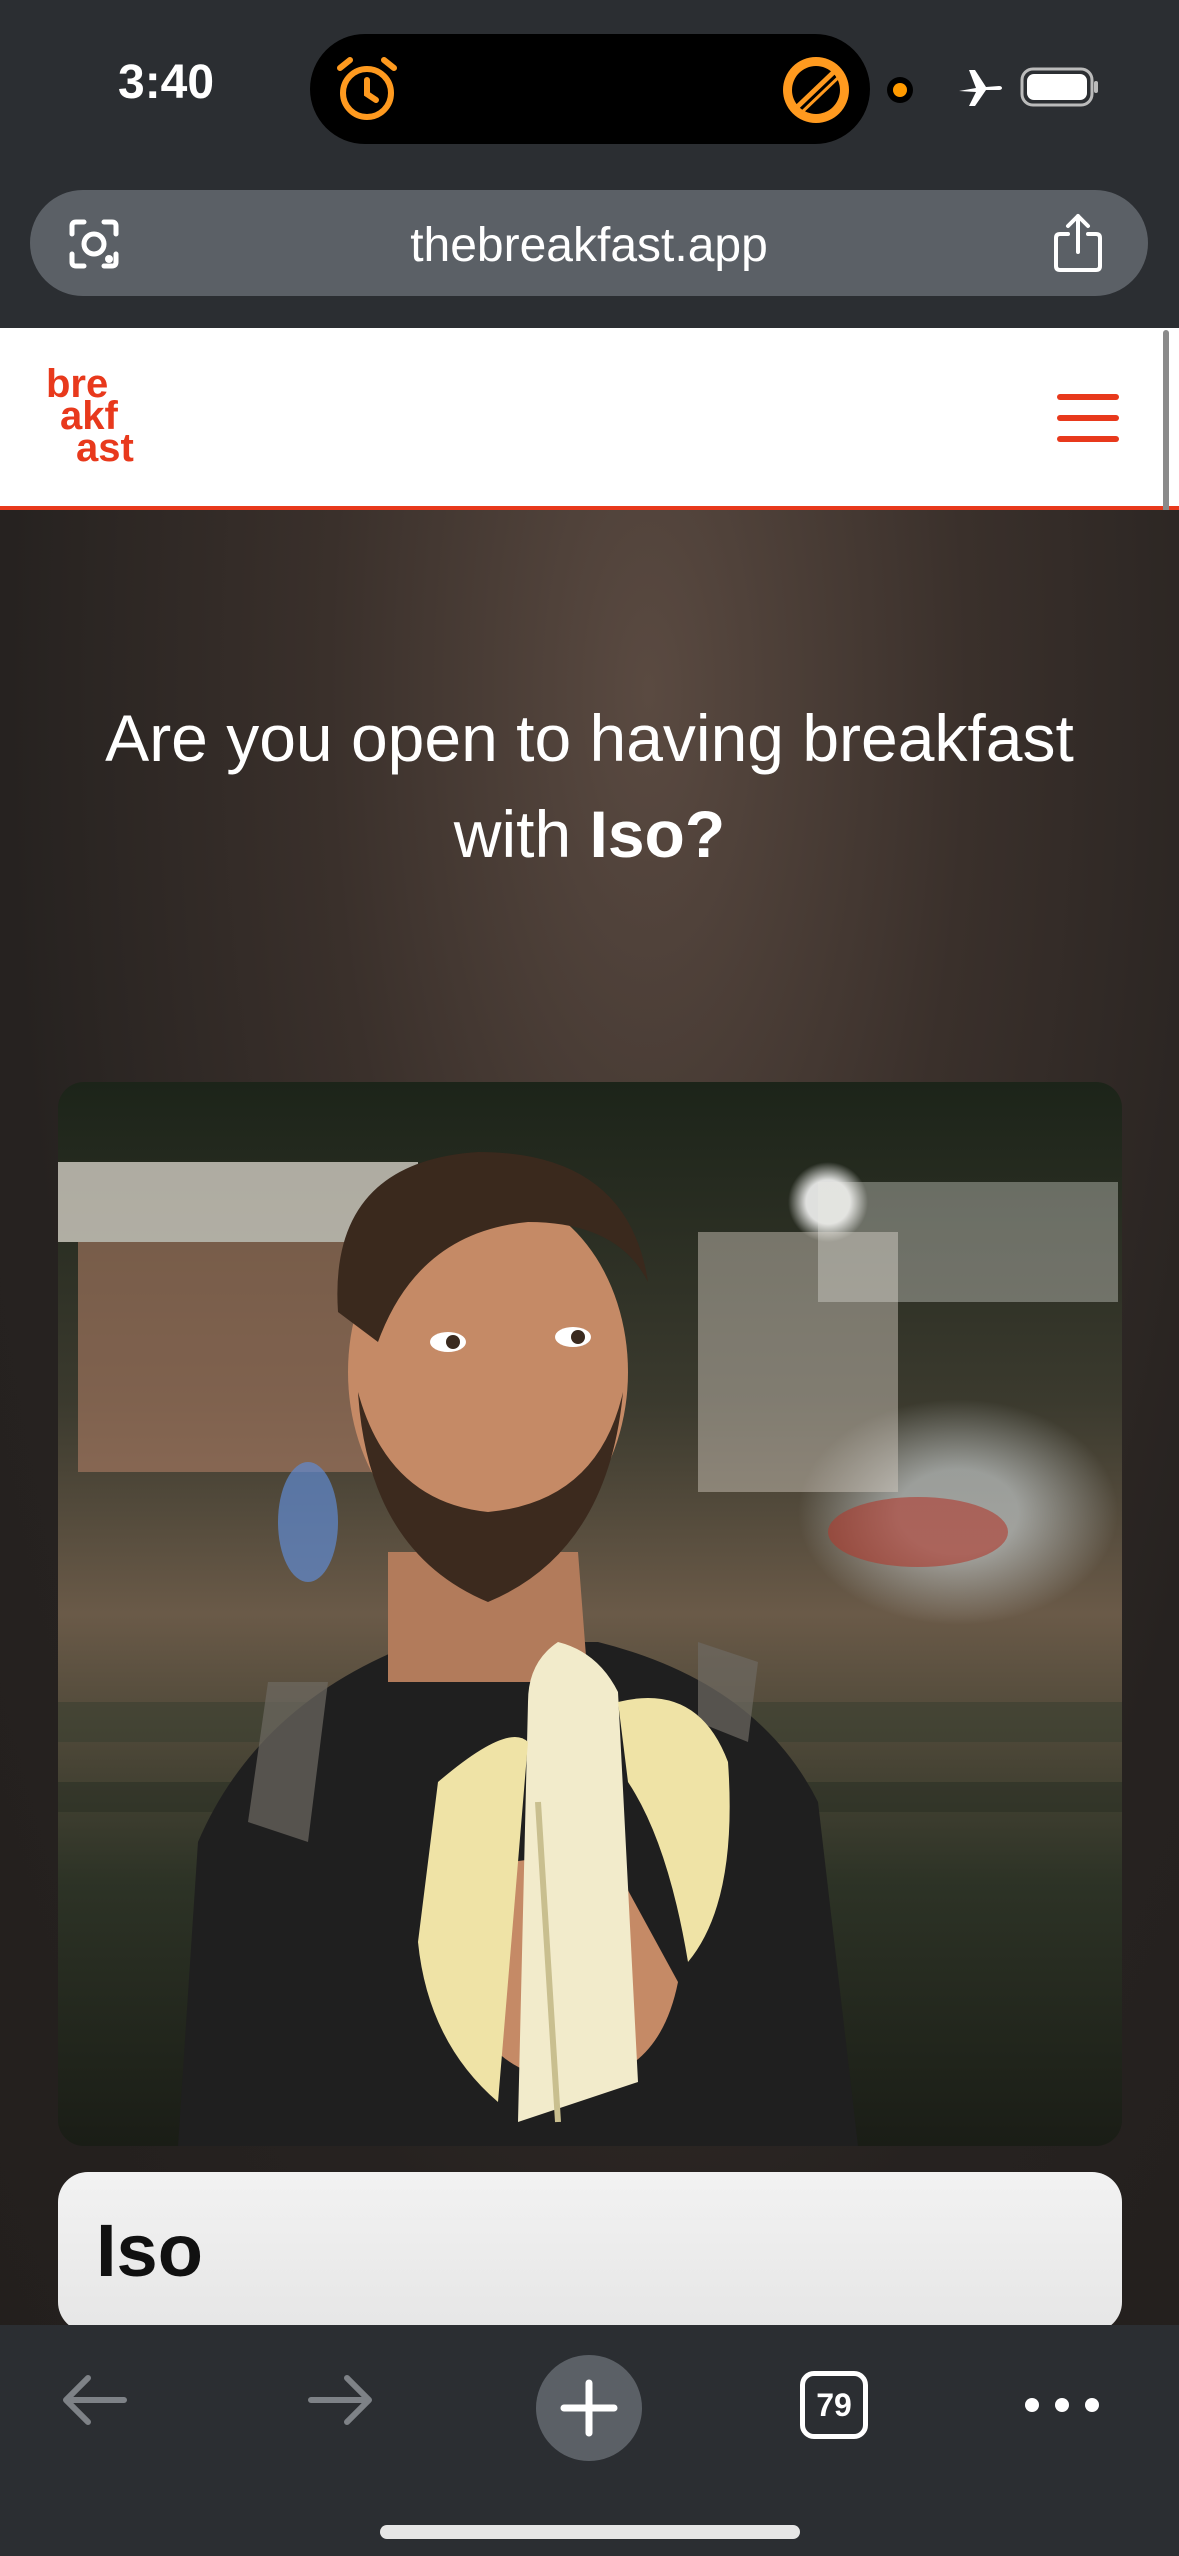  I want to click on airplane-icon, so click(980, 88).